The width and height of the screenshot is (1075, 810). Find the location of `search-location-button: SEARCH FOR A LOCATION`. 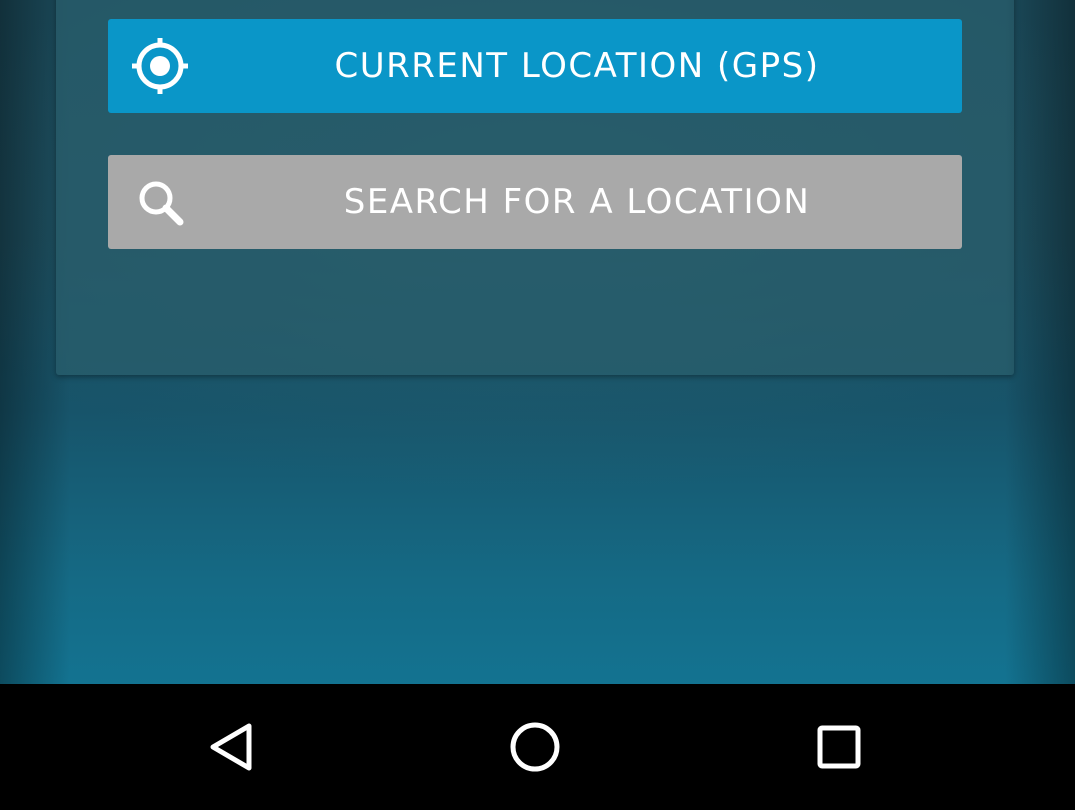

search-location-button: SEARCH FOR A LOCATION is located at coordinates (535, 202).